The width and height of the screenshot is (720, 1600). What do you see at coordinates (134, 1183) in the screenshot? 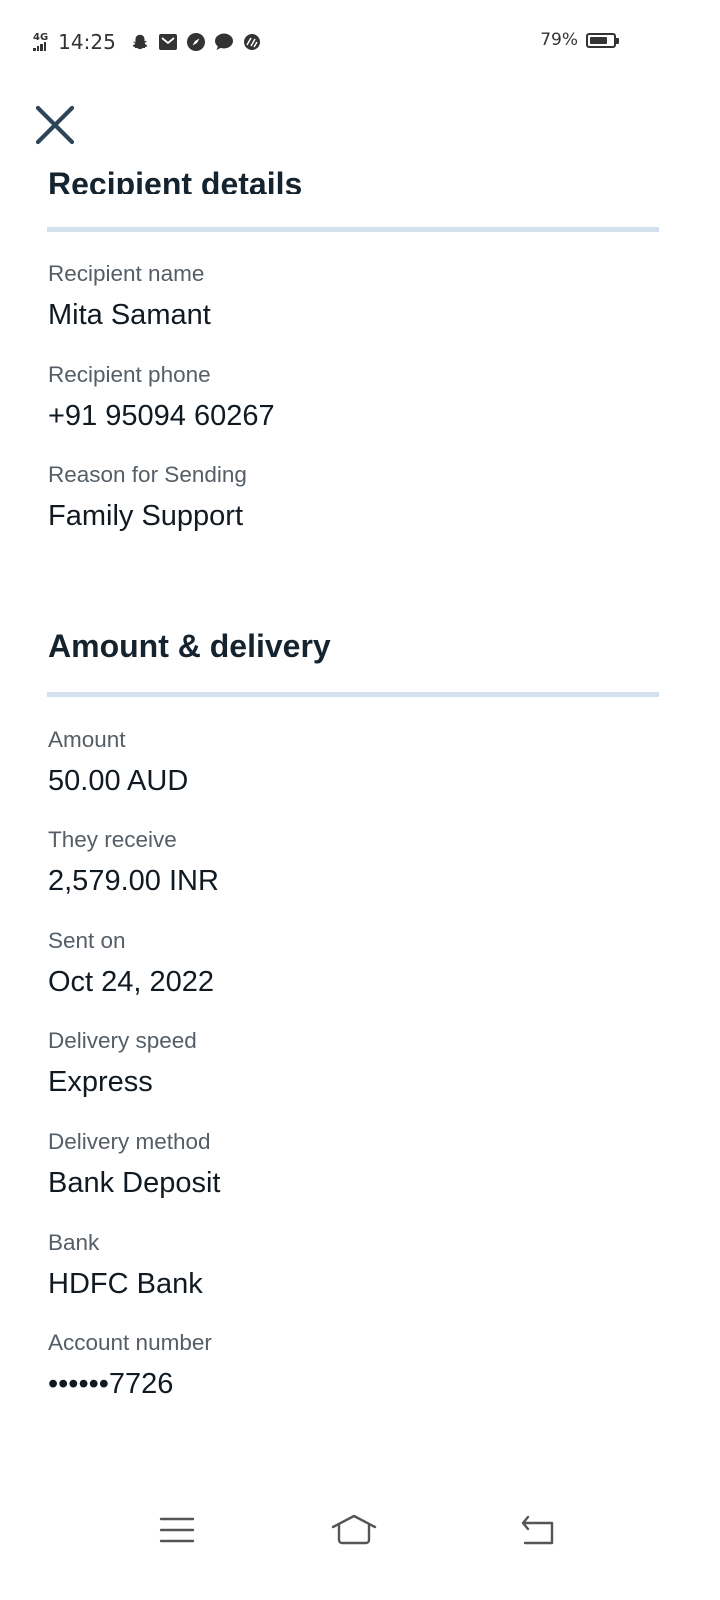
I see `field-value: Bank Deposit` at bounding box center [134, 1183].